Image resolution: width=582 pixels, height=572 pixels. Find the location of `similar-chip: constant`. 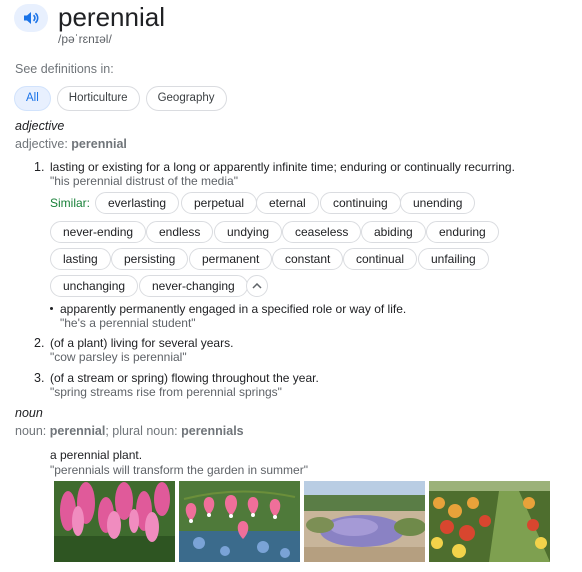

similar-chip: constant is located at coordinates (308, 259).